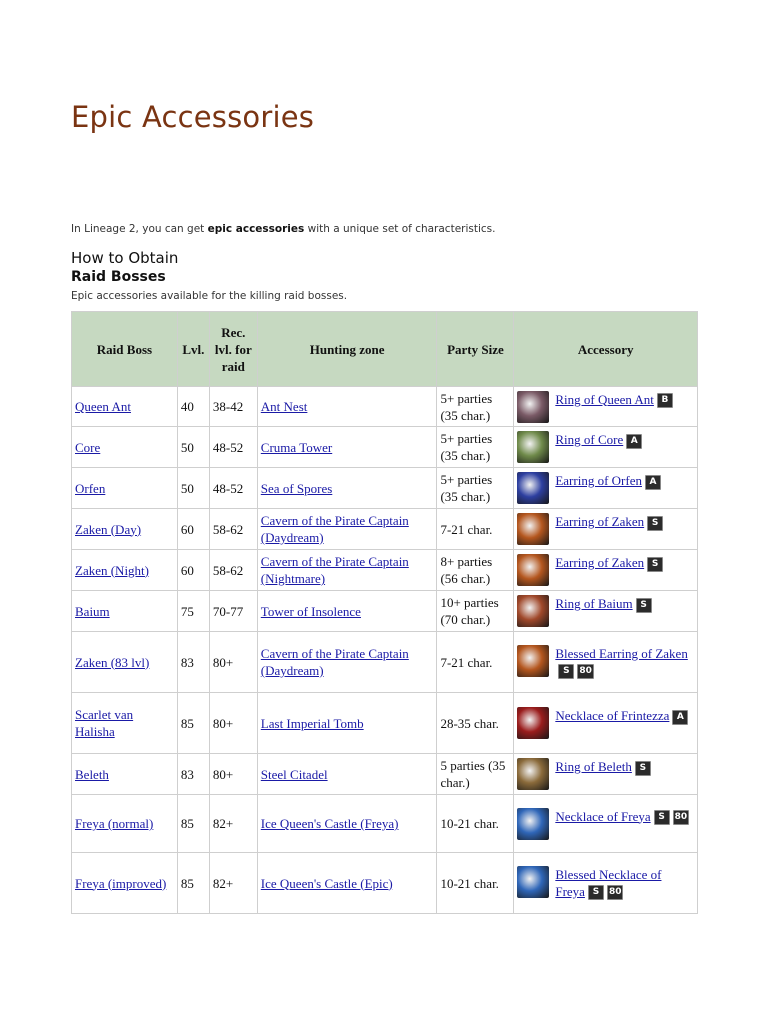  What do you see at coordinates (296, 447) in the screenshot?
I see `hunting-zone-link: Cruma Tower` at bounding box center [296, 447].